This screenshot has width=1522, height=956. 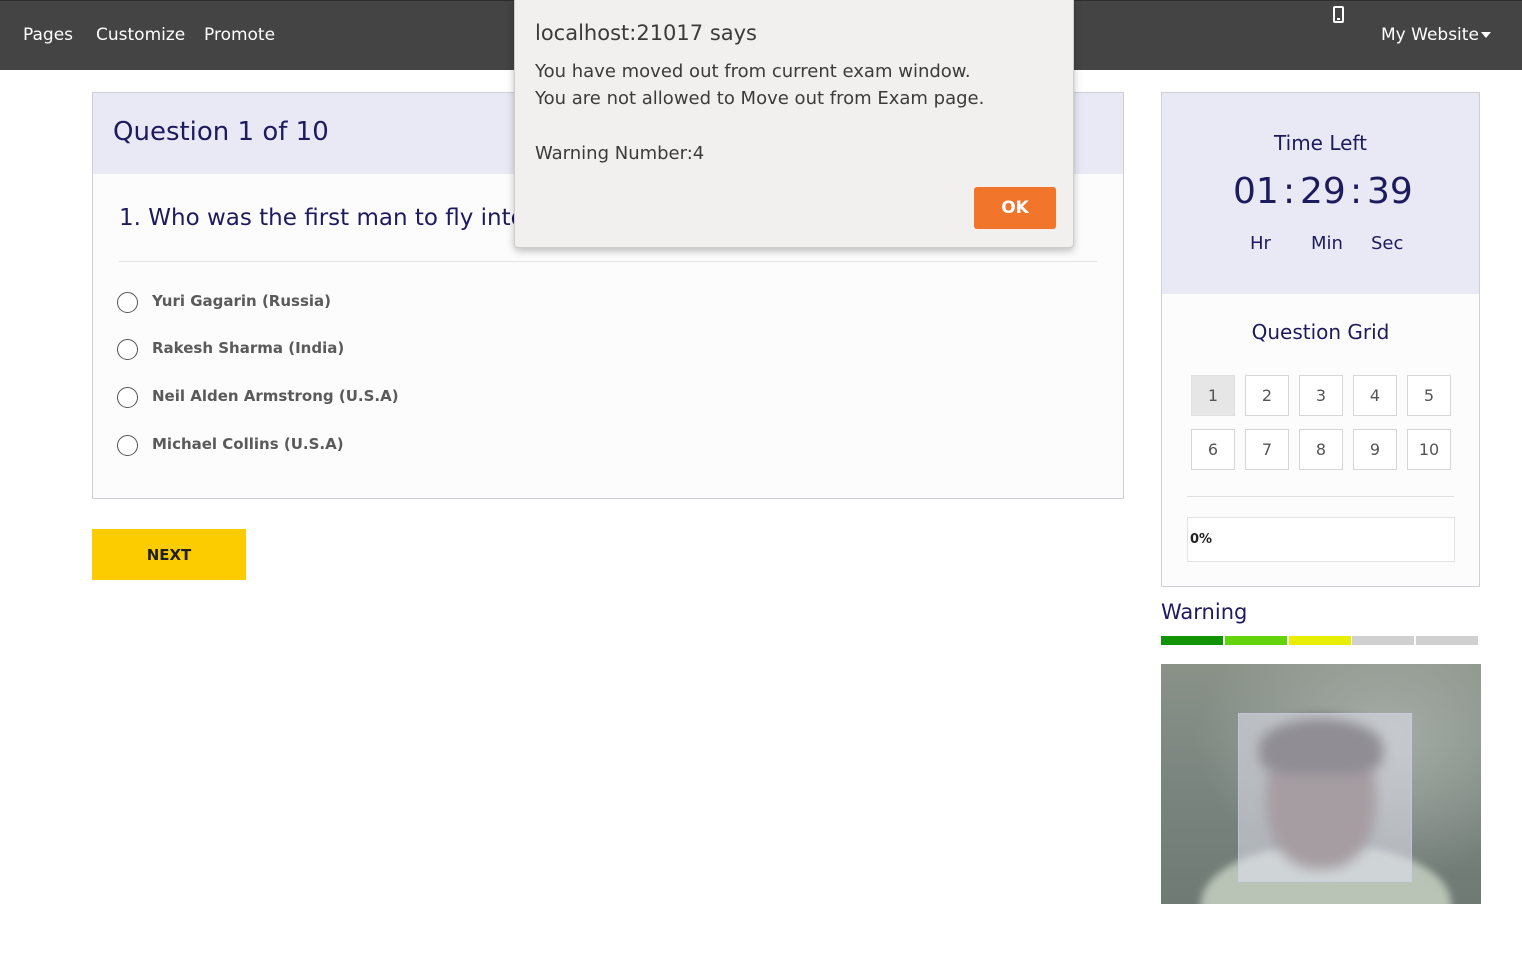 I want to click on grid-question-9: 9, so click(x=1375, y=449).